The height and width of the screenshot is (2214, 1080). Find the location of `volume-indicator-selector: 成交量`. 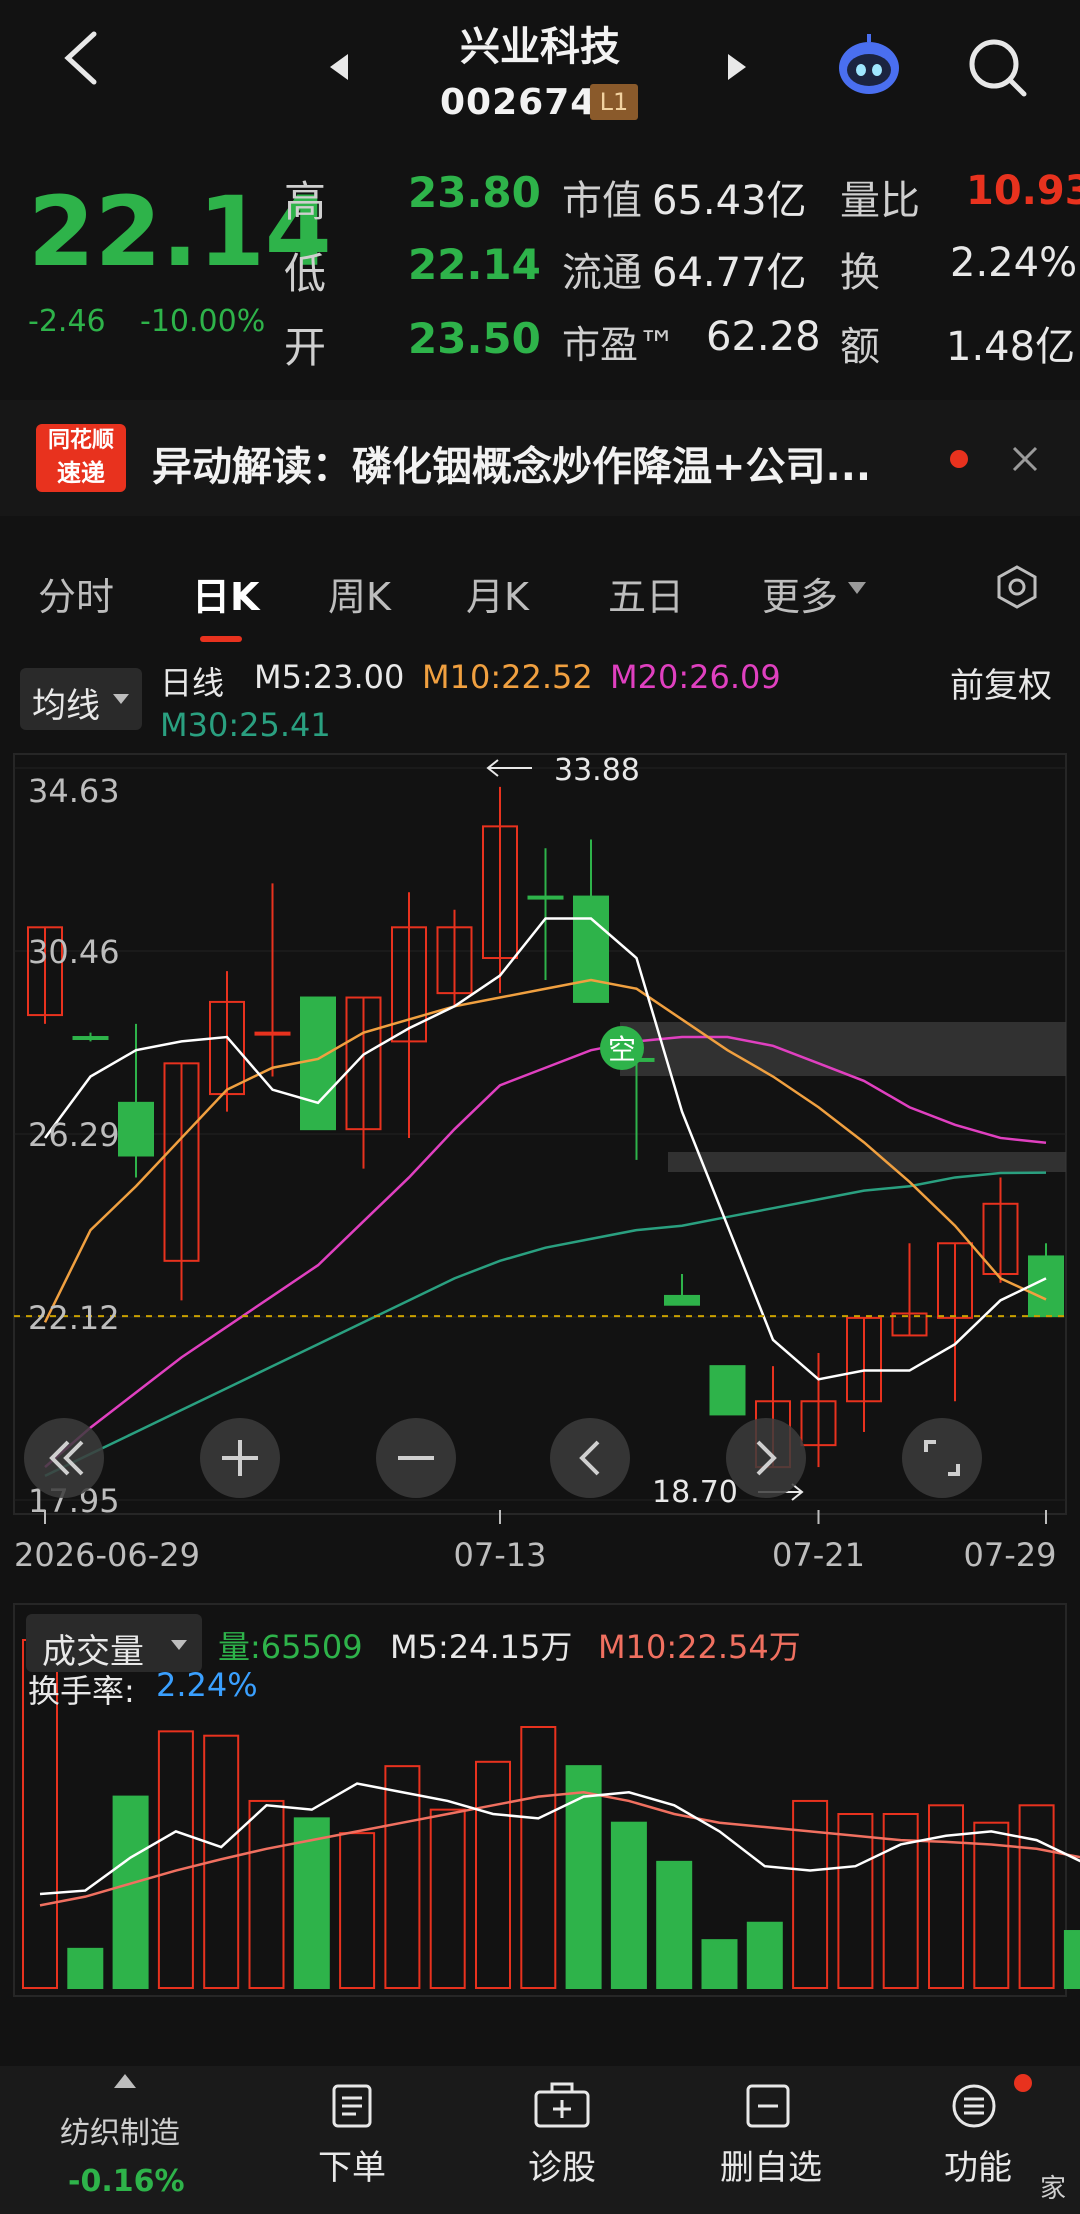

volume-indicator-selector: 成交量 is located at coordinates (114, 1643).